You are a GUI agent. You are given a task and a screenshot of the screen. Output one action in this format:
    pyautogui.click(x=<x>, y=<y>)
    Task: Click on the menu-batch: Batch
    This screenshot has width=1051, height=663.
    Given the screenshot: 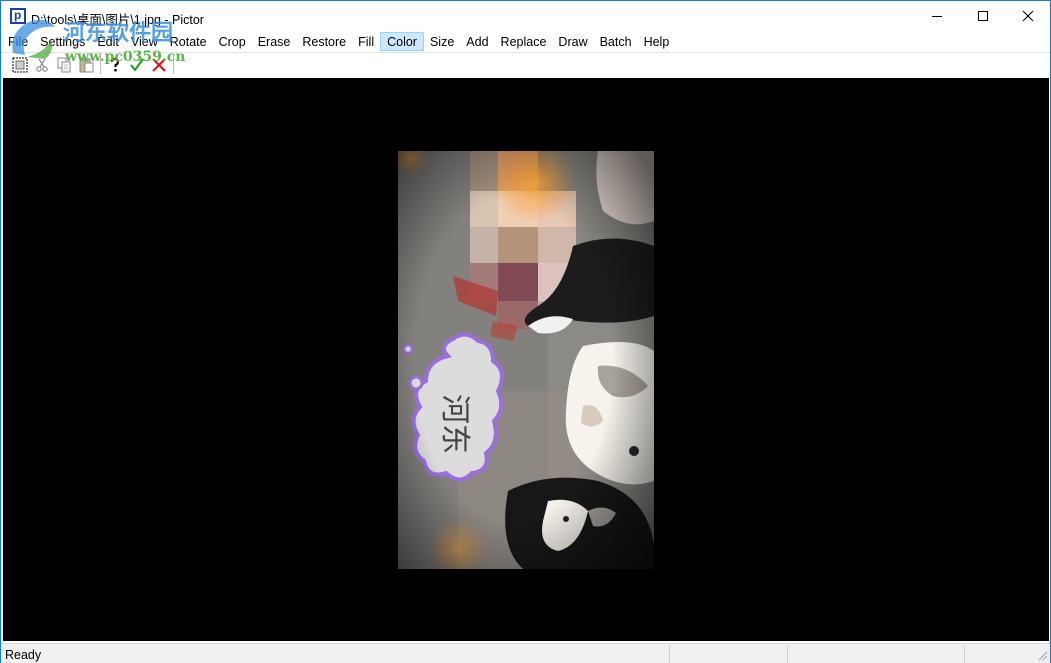 What is the action you would take?
    pyautogui.click(x=616, y=41)
    